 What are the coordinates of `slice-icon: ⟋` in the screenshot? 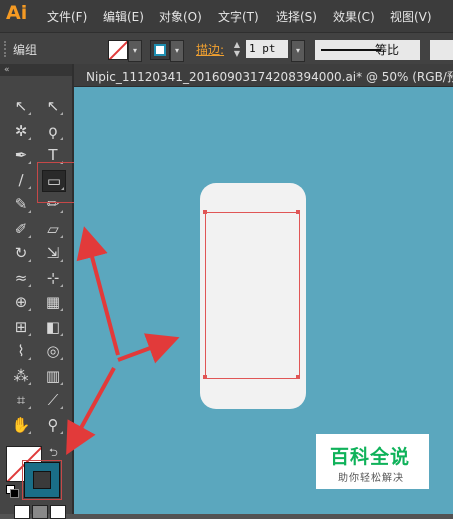 It's located at (53, 400).